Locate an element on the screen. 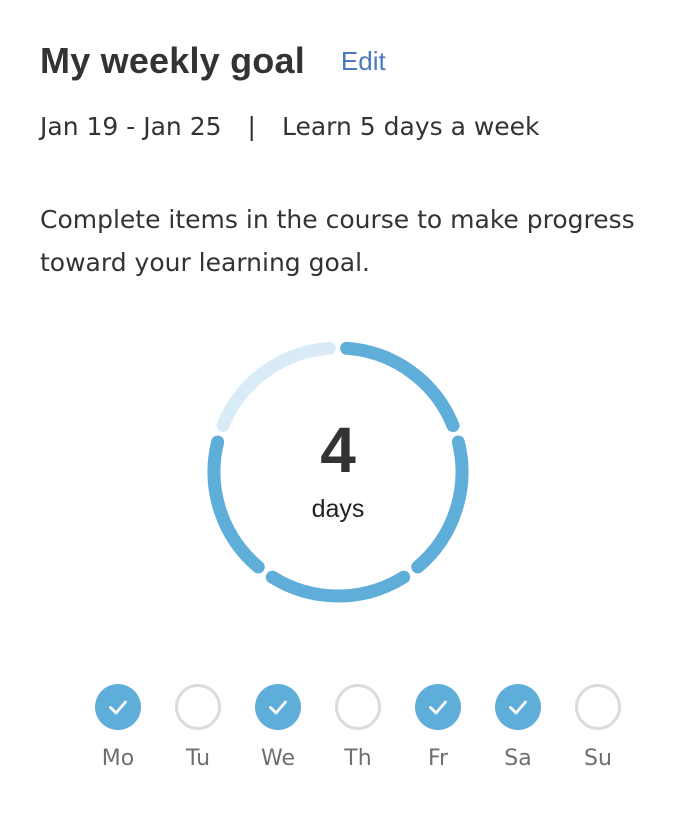 Image resolution: width=688 pixels, height=824 pixels. day-item-tu: Tu is located at coordinates (198, 727).